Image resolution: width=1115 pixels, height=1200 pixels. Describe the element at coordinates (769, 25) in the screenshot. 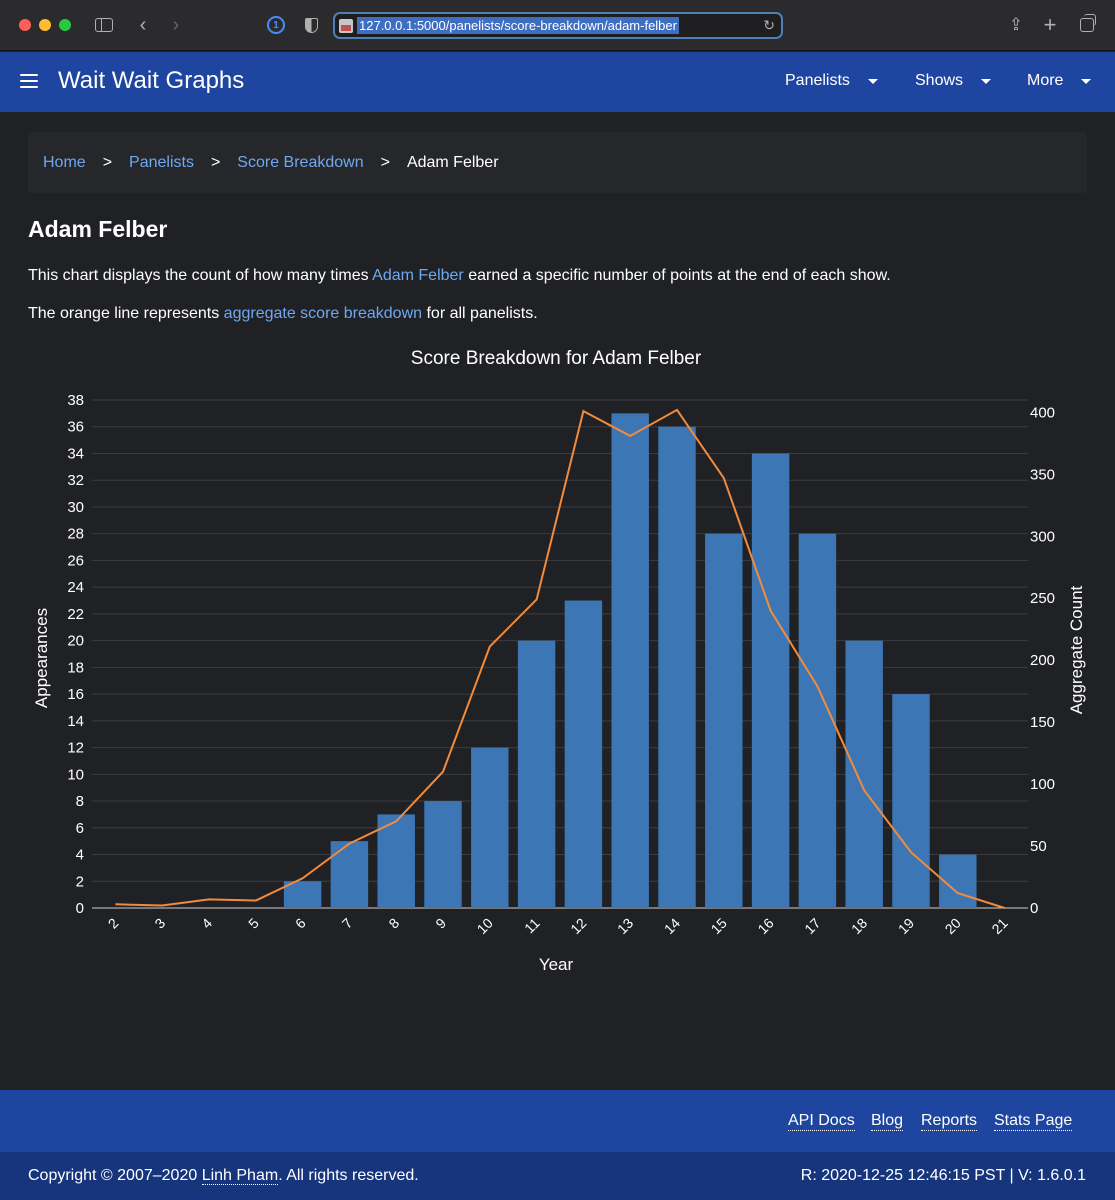

I see `reload-icon: ↻` at that location.